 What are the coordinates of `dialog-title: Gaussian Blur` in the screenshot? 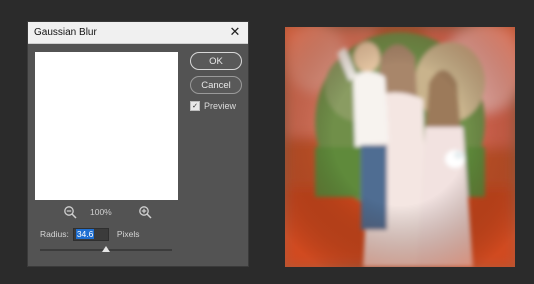 It's located at (65, 32).